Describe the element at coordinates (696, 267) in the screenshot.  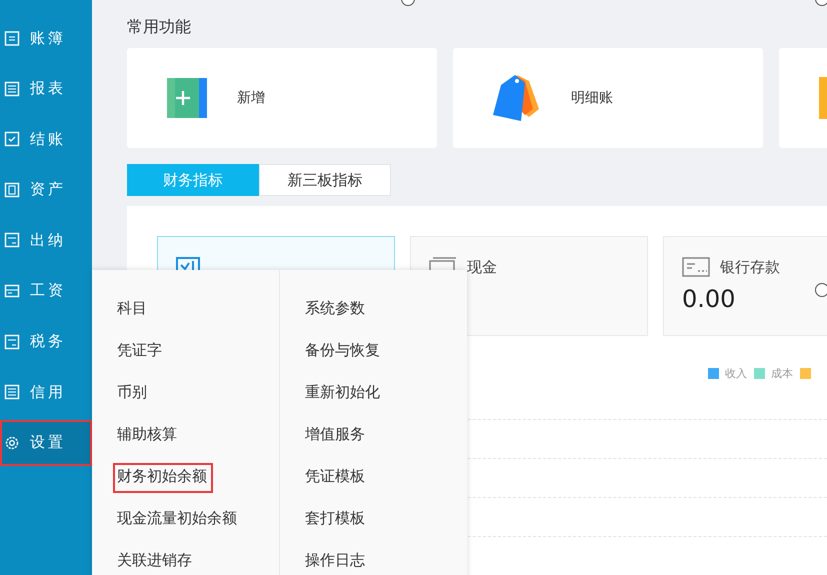
I see `bank-card-icon` at that location.